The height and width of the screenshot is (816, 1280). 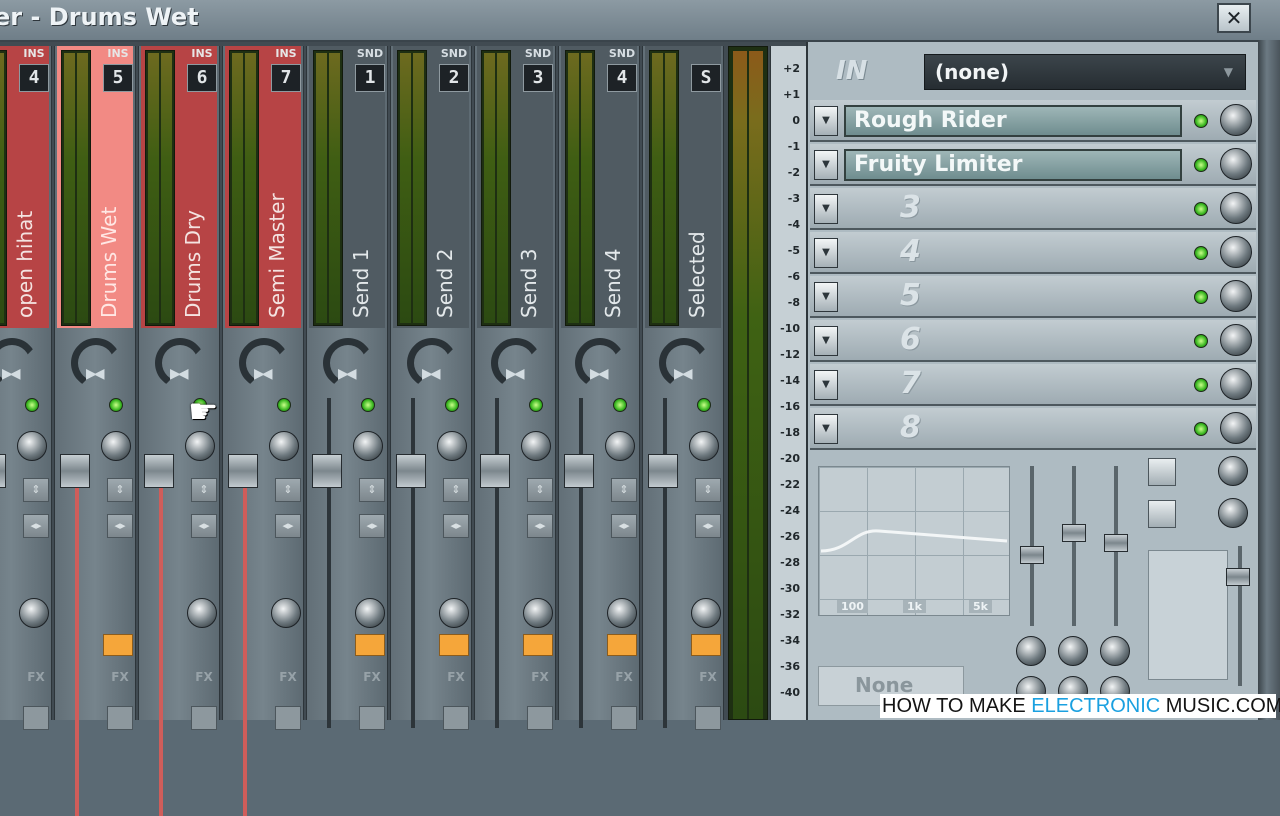 What do you see at coordinates (179, 431) in the screenshot?
I see `mixer-strip: INS 6 Drums Dry ▶◀ ⇕ ◂▸ FX` at bounding box center [179, 431].